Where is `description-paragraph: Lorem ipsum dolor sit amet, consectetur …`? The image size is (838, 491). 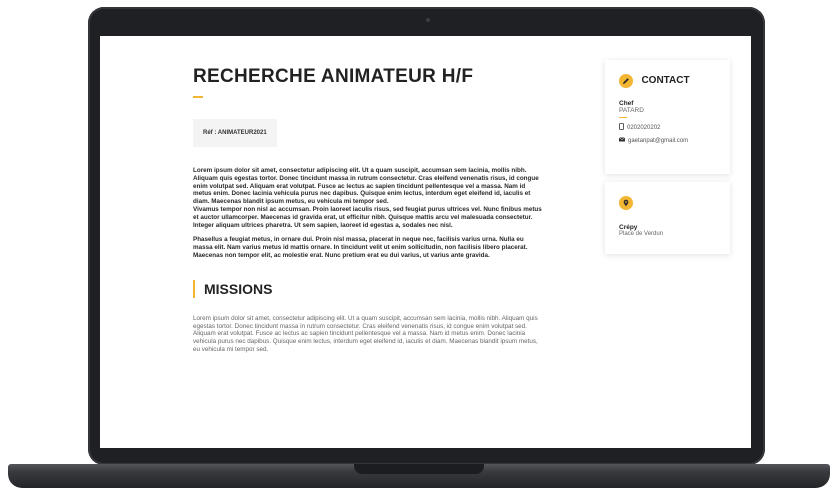 description-paragraph: Lorem ipsum dolor sit amet, consectetur … is located at coordinates (369, 198).